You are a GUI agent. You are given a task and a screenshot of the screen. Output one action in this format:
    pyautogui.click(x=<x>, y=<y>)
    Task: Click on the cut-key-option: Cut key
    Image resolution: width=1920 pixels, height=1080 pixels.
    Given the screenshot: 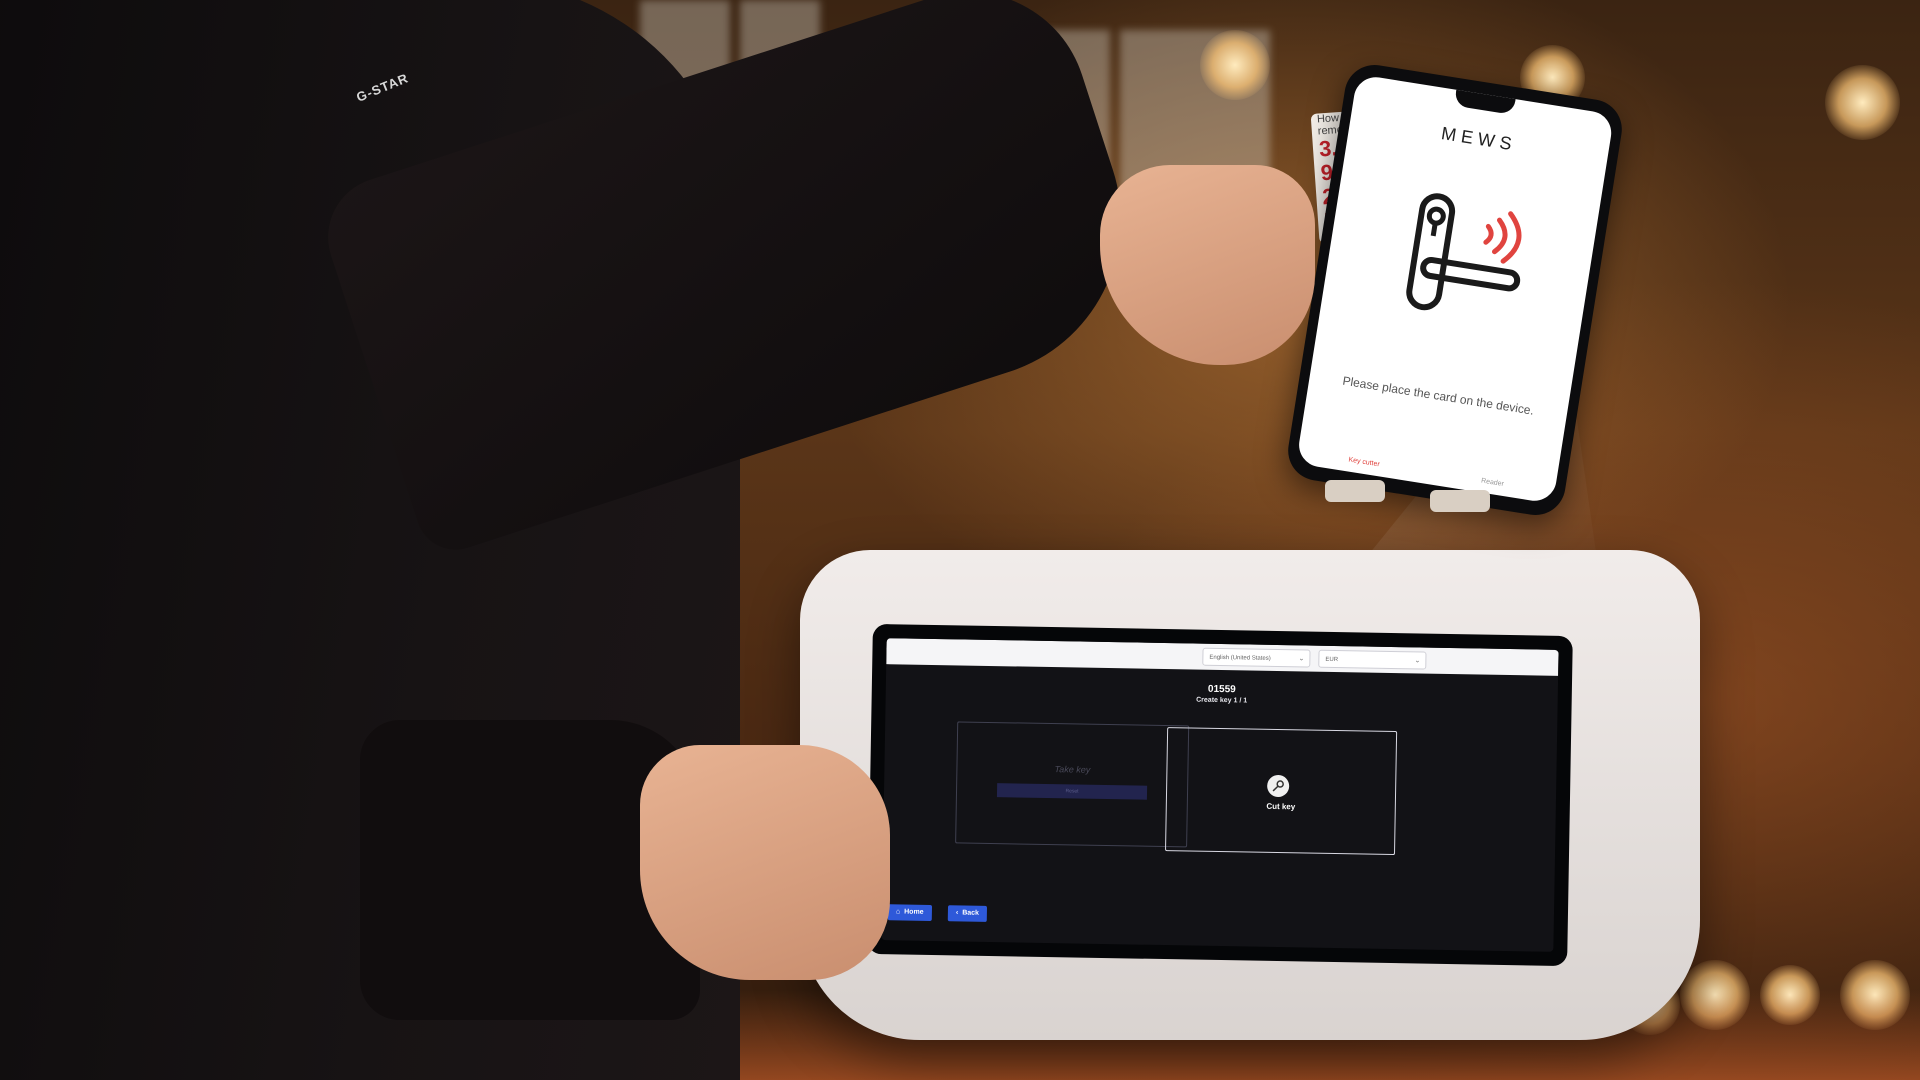 What is the action you would take?
    pyautogui.click(x=1281, y=791)
    